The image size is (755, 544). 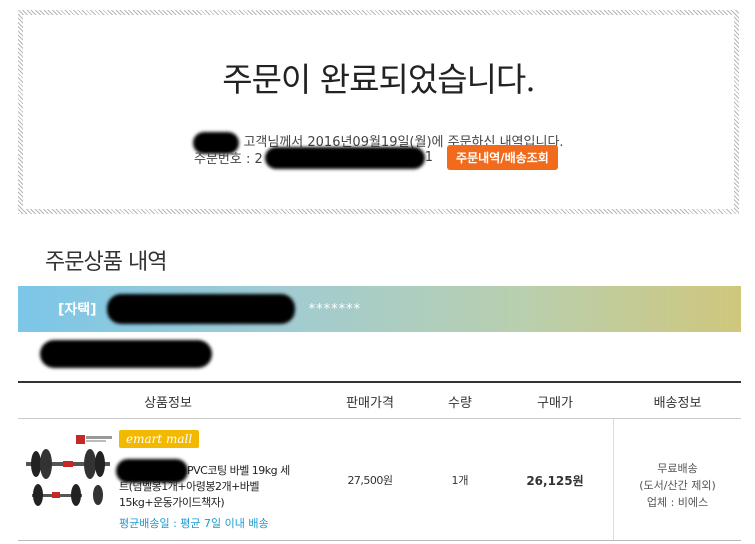 I want to click on redacted-recipient, so click(x=126, y=354).